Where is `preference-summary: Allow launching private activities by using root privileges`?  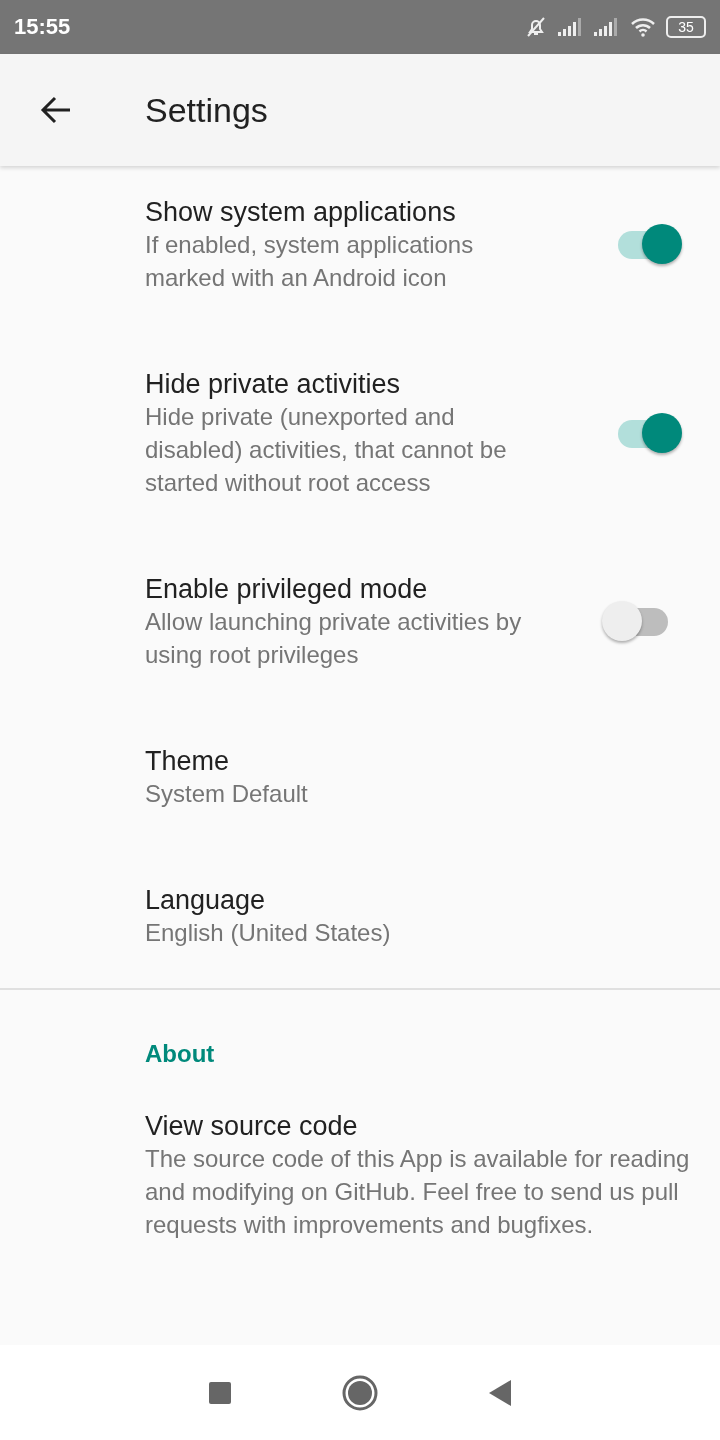 preference-summary: Allow launching private activities by using root privileges is located at coordinates (334, 638).